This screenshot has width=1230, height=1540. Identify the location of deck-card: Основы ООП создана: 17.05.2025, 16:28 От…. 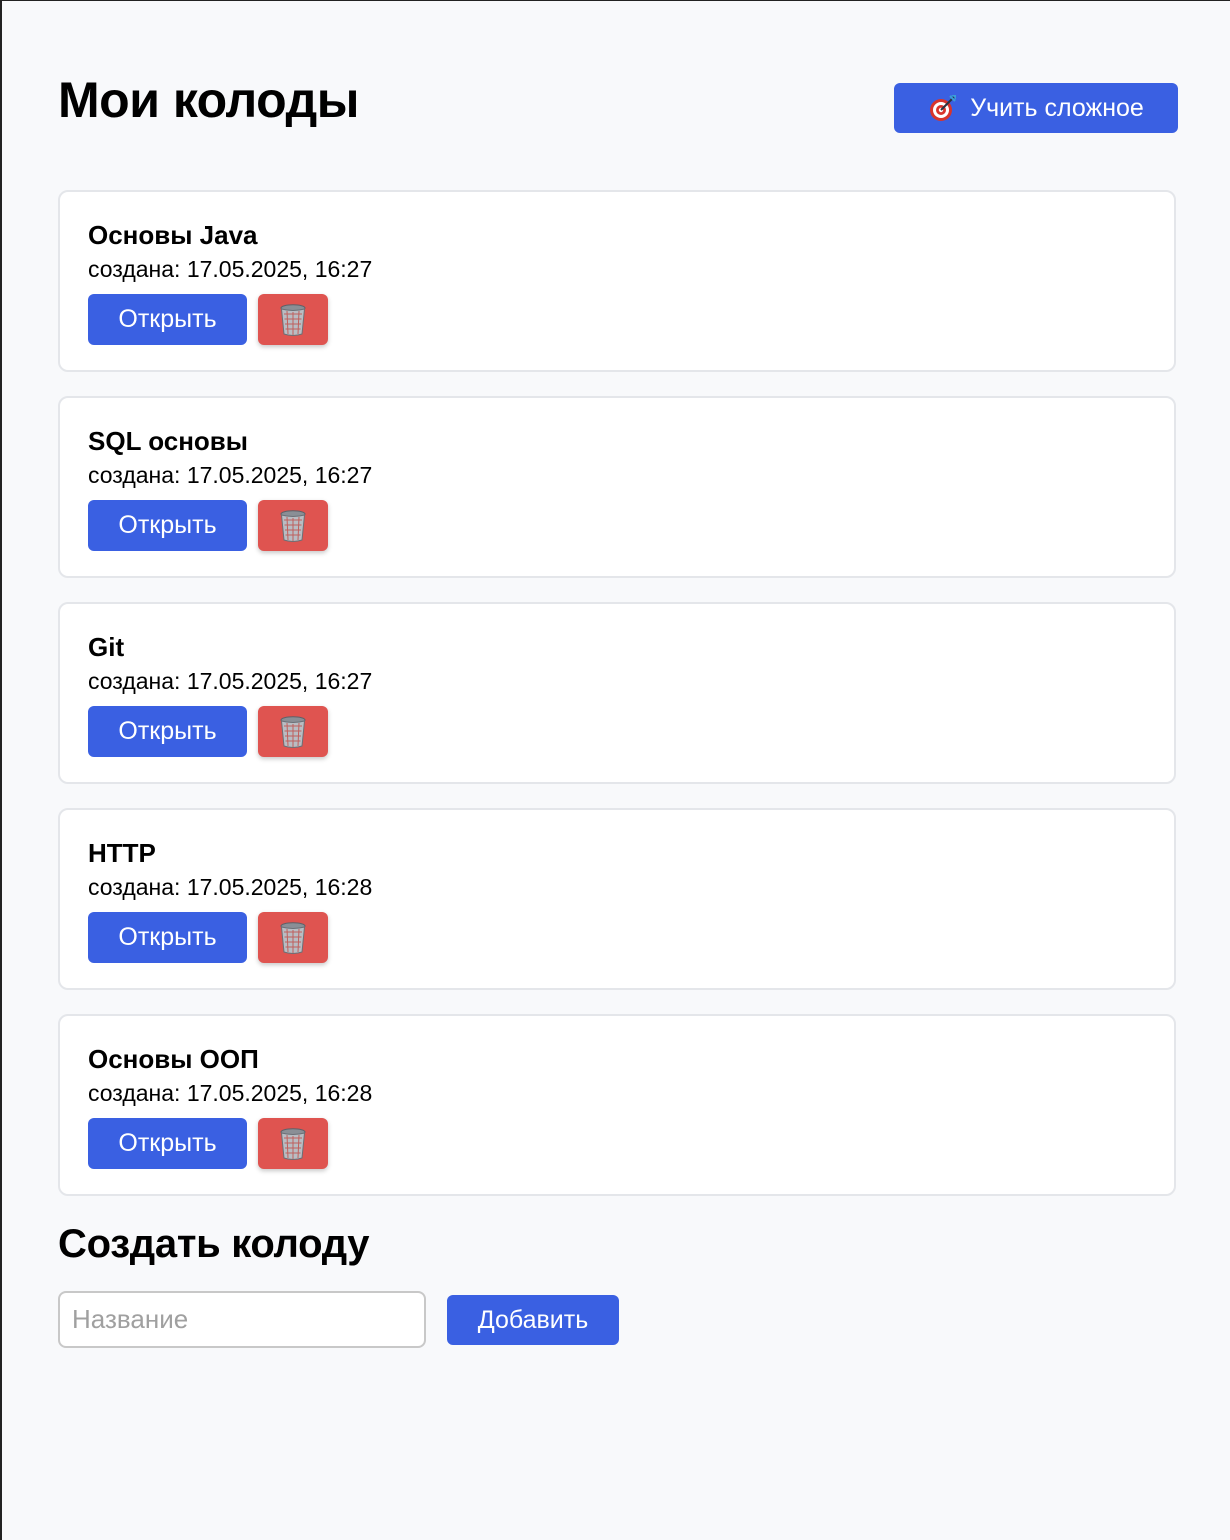
(617, 1105).